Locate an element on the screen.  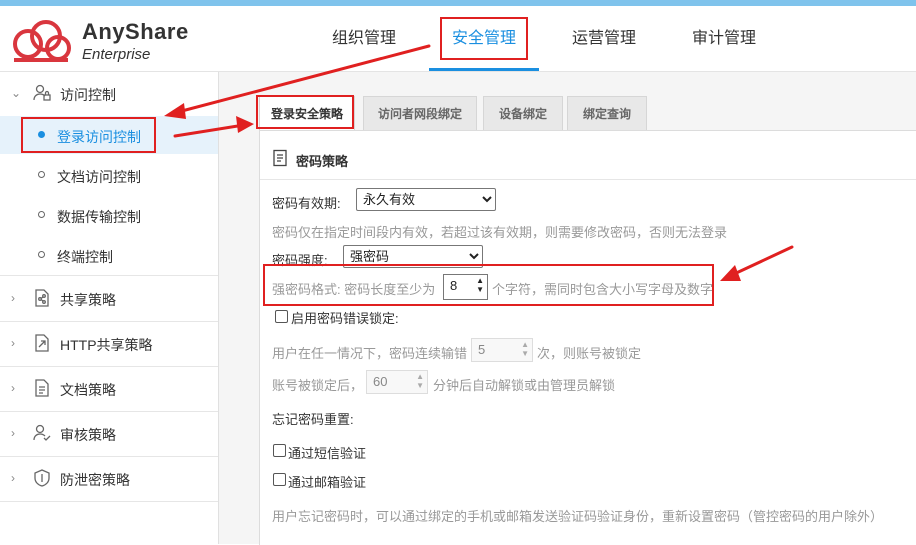
sidebar-item-label: 终端控制 is located at coordinates (85, 257).